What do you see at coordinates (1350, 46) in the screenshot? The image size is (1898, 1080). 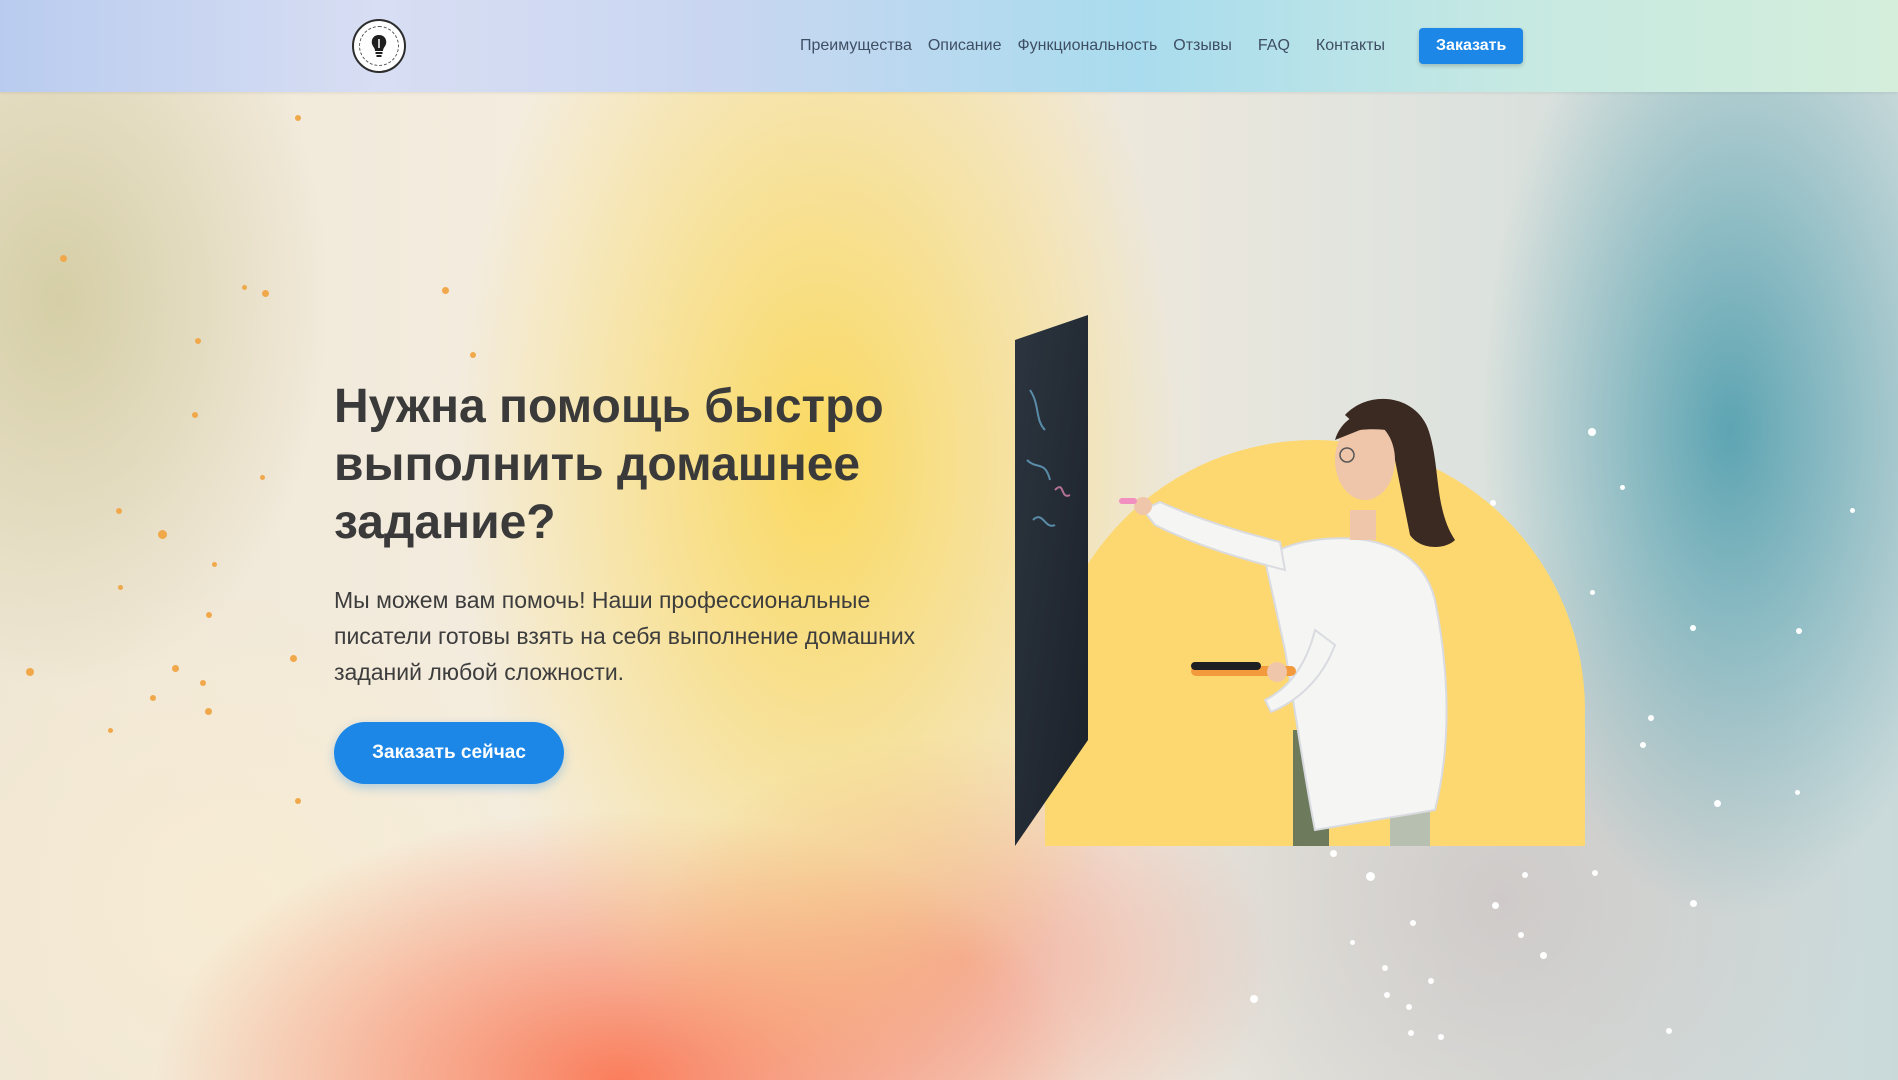 I see `nav-link-contacts: Контакты` at bounding box center [1350, 46].